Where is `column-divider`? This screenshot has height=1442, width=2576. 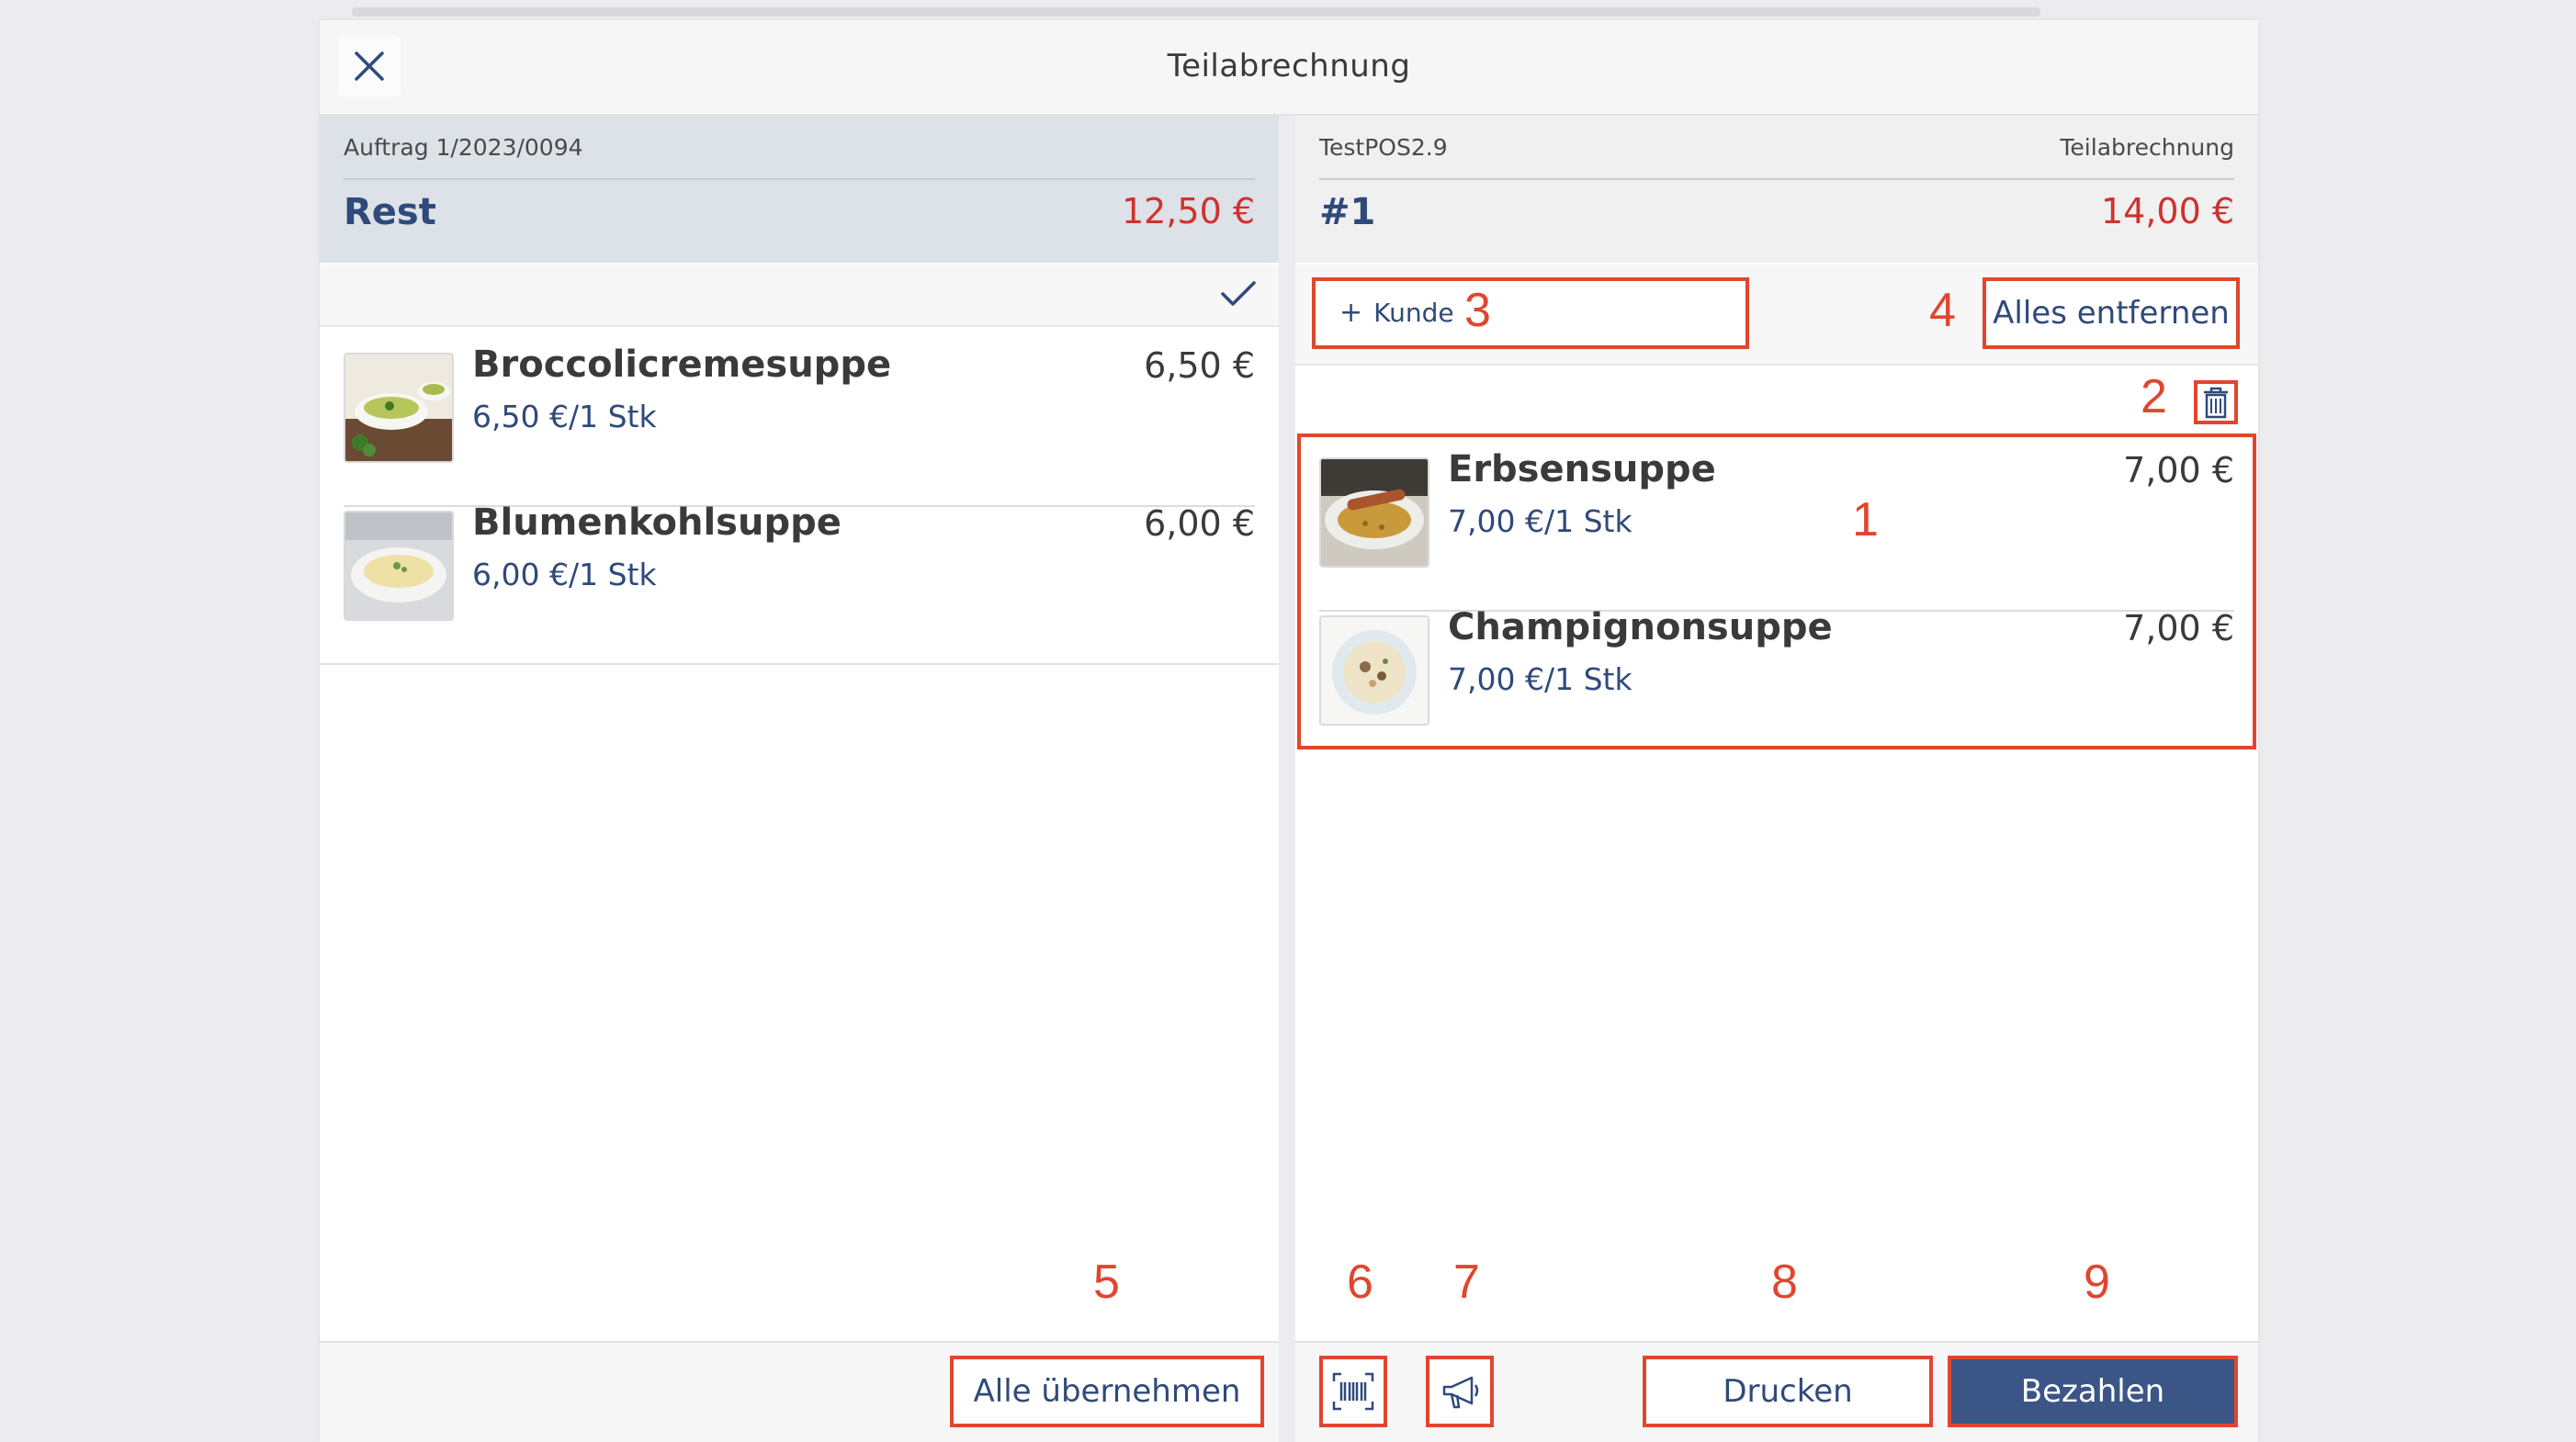
column-divider is located at coordinates (1287, 779).